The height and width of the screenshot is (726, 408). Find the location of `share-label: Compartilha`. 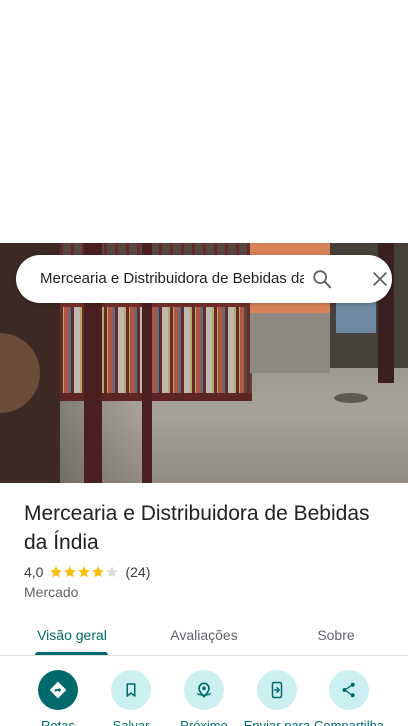

share-label: Compartilha is located at coordinates (349, 722).